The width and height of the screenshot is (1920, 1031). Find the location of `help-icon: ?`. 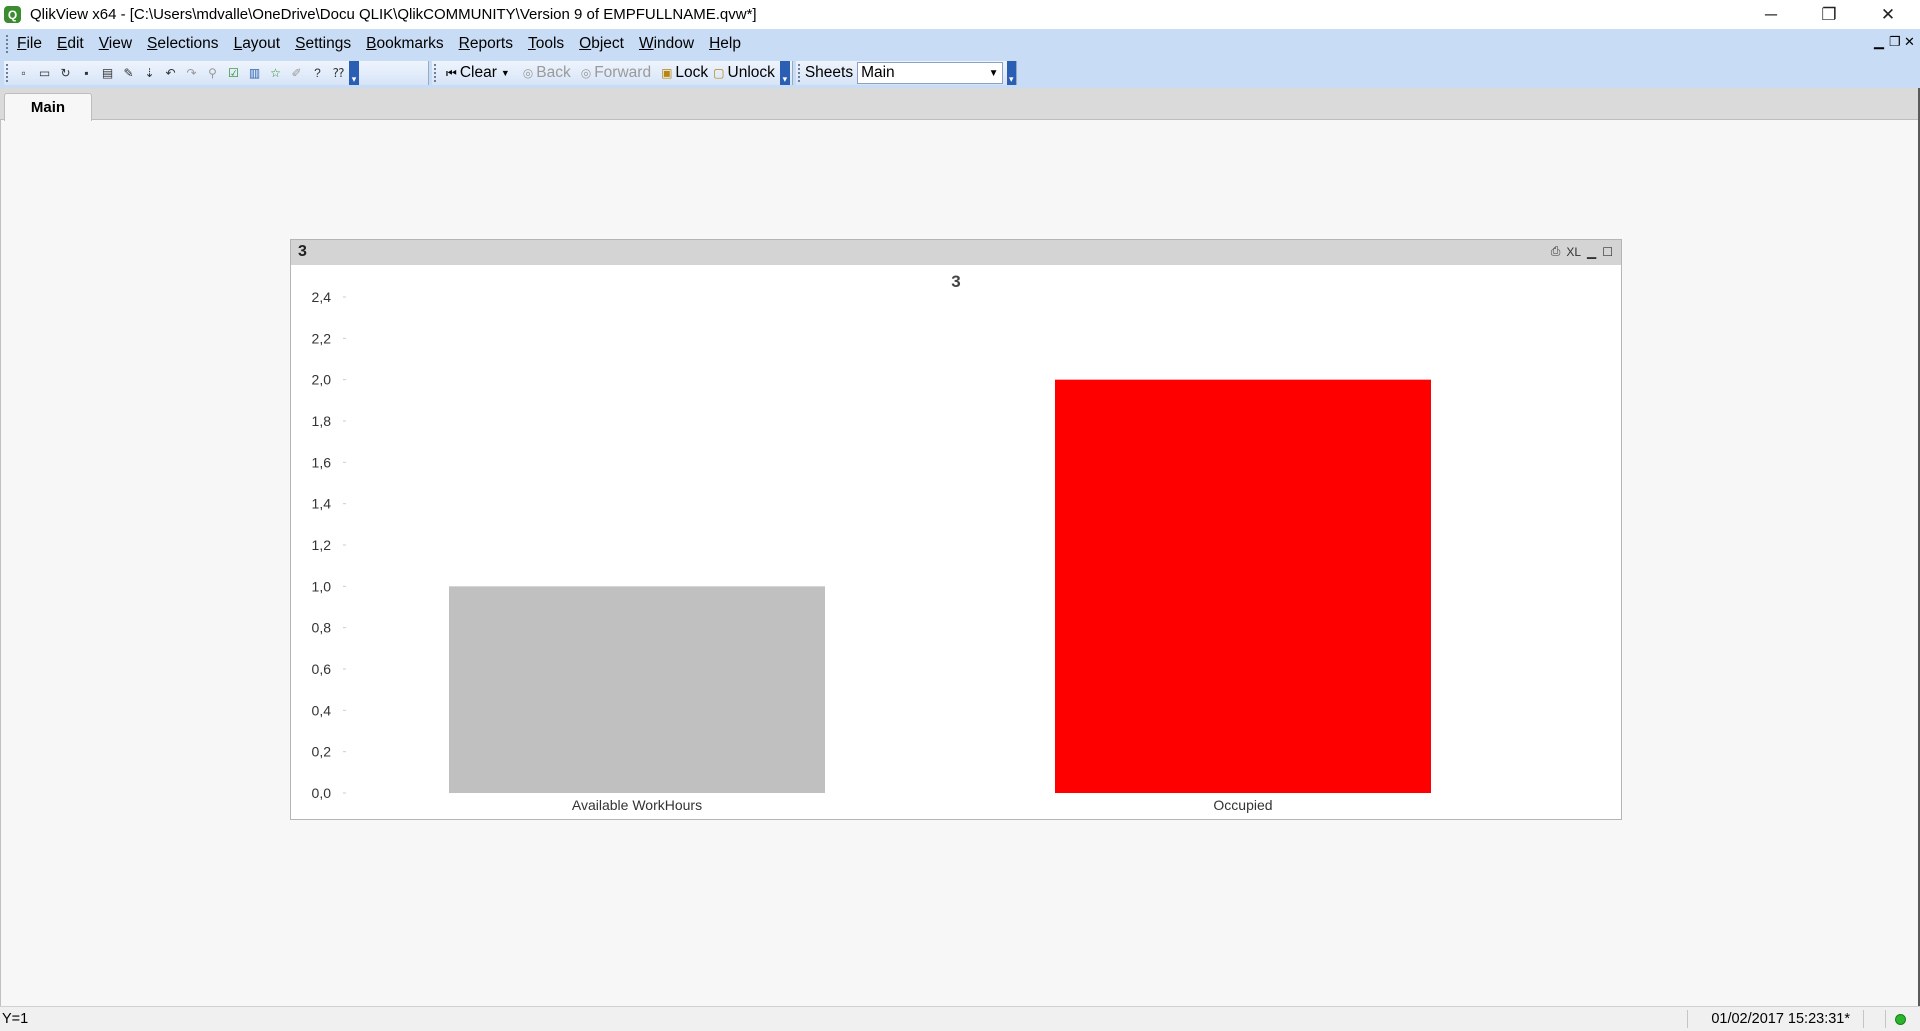

help-icon: ? is located at coordinates (317, 73).